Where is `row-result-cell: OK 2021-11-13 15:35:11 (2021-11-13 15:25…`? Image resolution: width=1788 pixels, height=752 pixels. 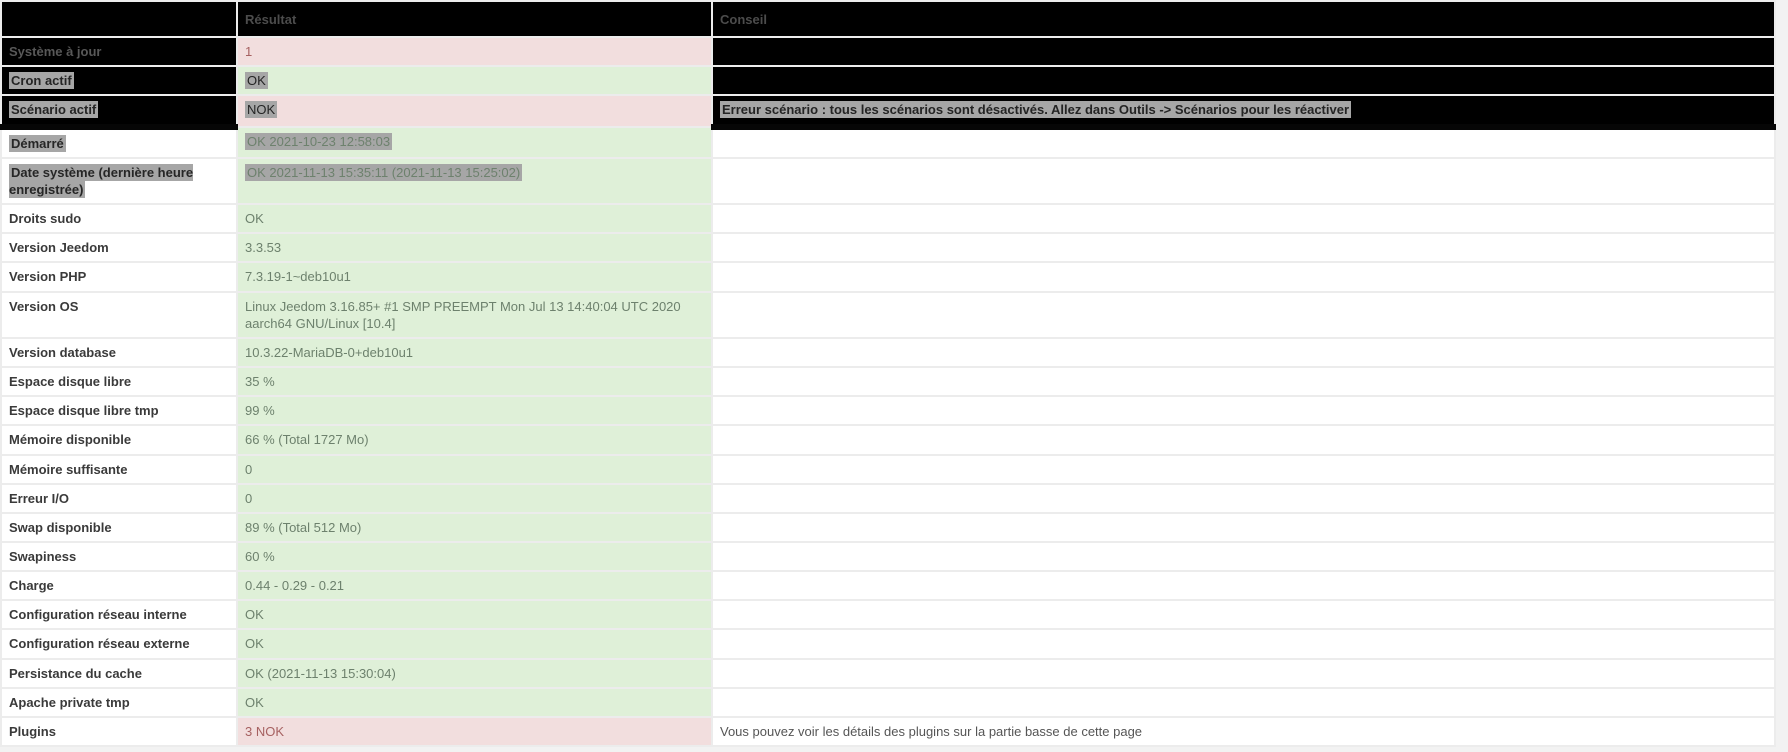
row-result-cell: OK 2021-11-13 15:35:11 (2021-11-13 15:25… is located at coordinates (474, 181).